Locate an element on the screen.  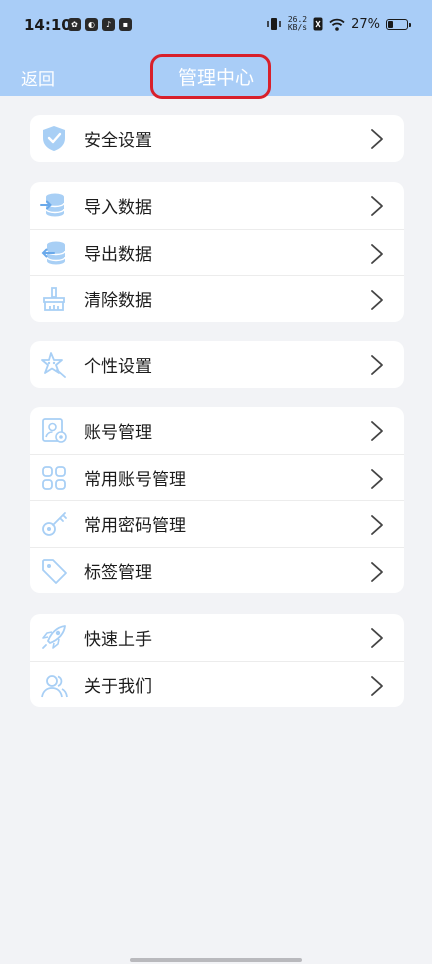
app-header: 14:10 ✿ ◐ ♪ ▪ 26.2 KB/s 27% 返回 管理中心 is located at coordinates (216, 49).